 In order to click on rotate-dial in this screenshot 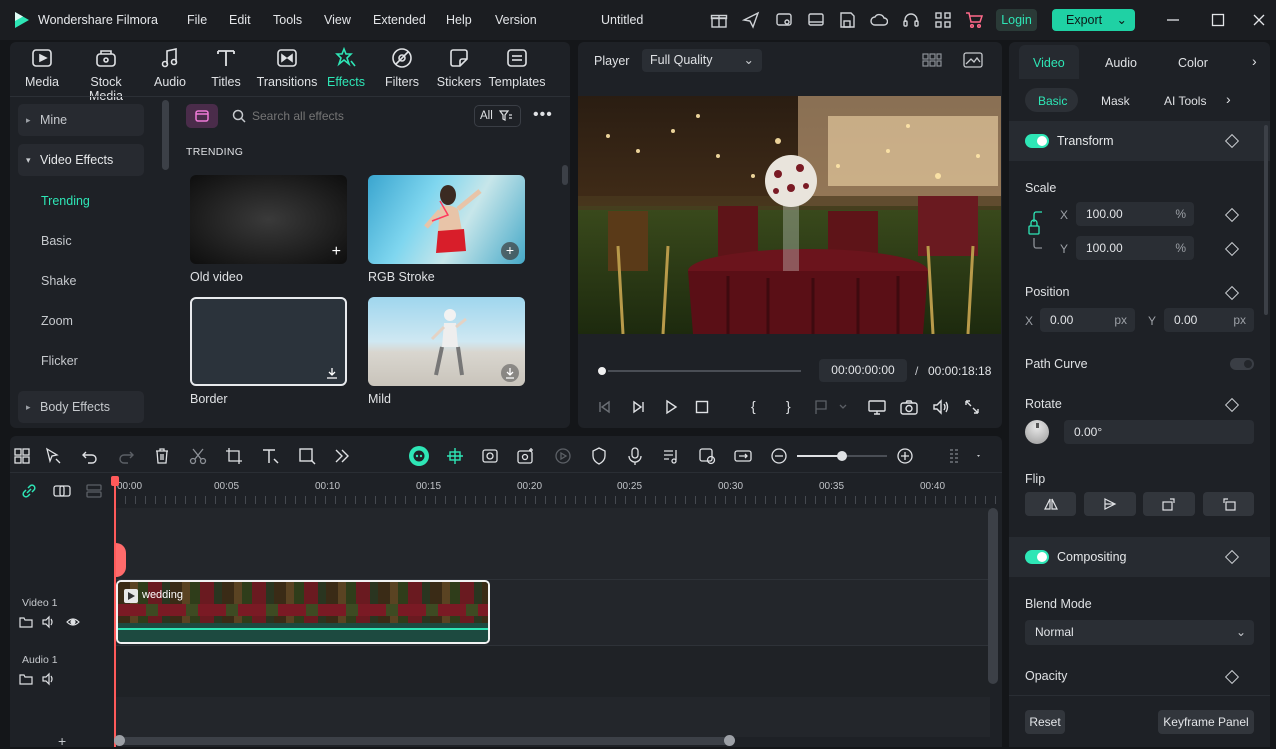, I will do `click(1037, 432)`.